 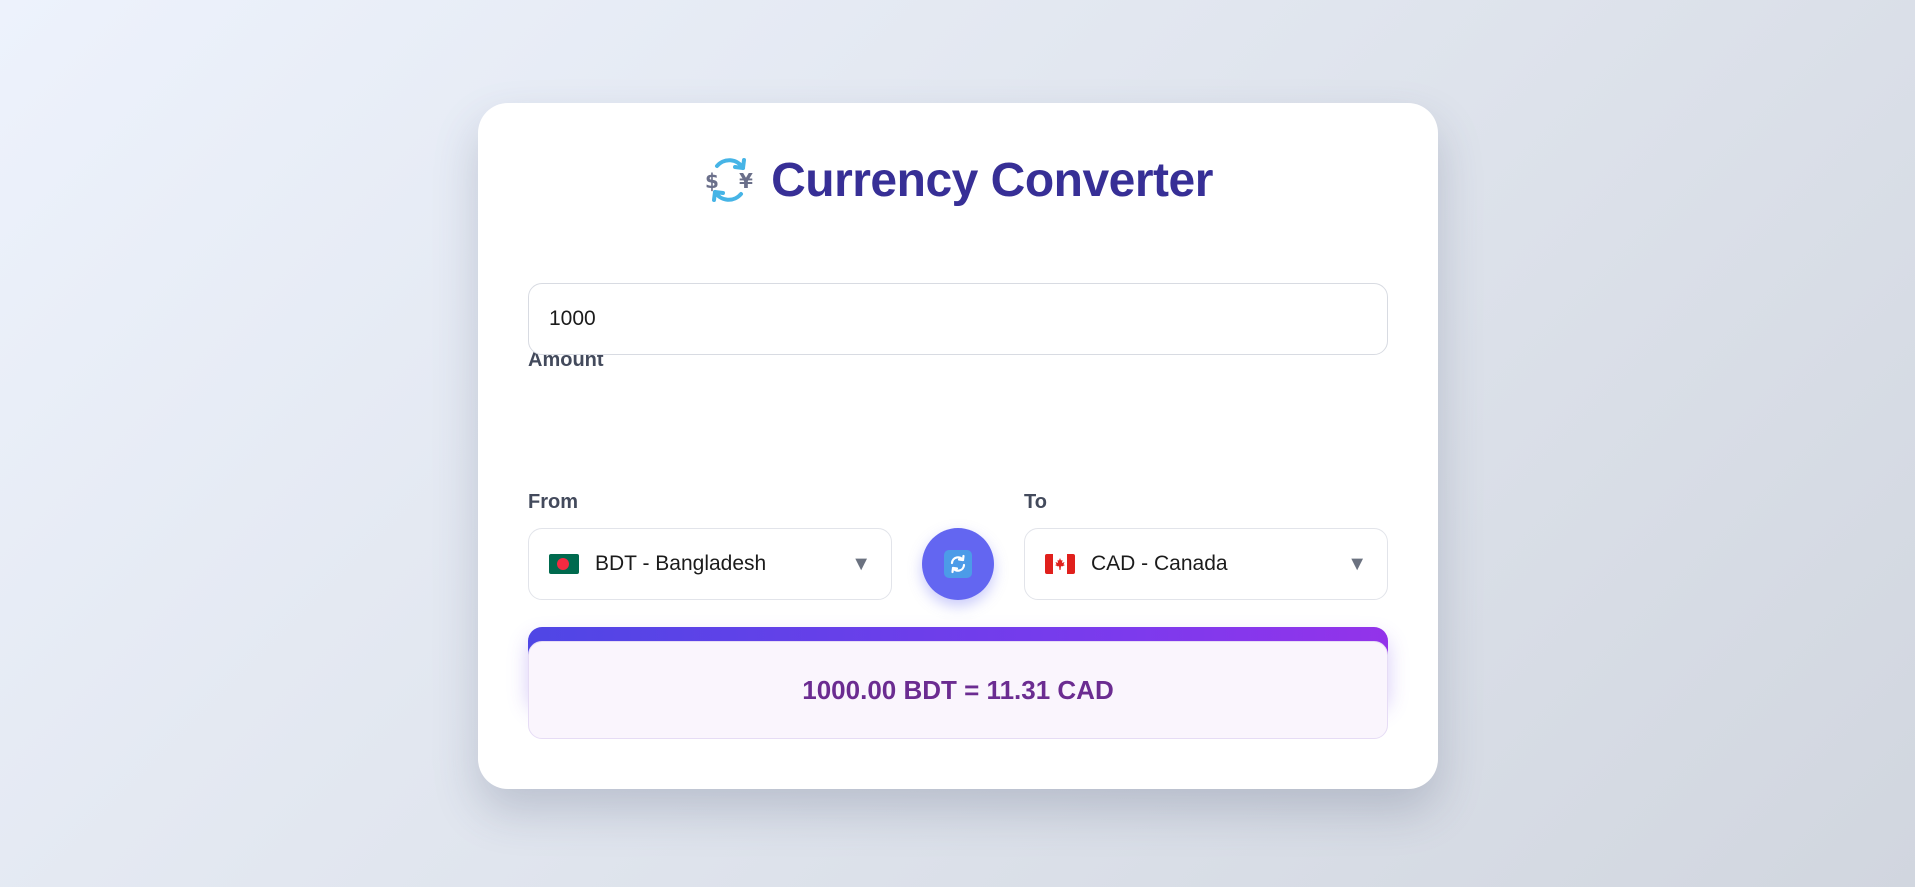 What do you see at coordinates (992, 180) in the screenshot?
I see `page-title: Currency Converter` at bounding box center [992, 180].